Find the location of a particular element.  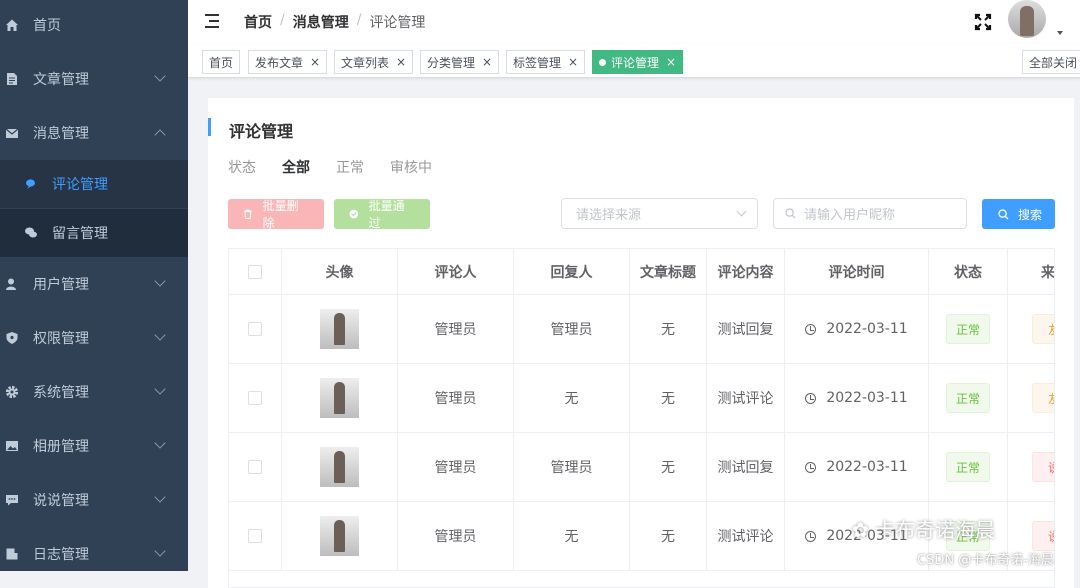

sidebar-item-permissions: 权限管理 is located at coordinates (94, 338).